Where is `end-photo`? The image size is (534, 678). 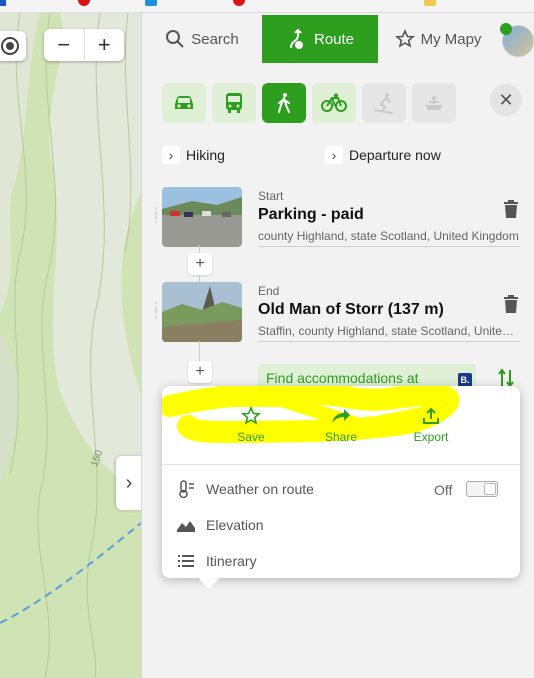
end-photo is located at coordinates (202, 312).